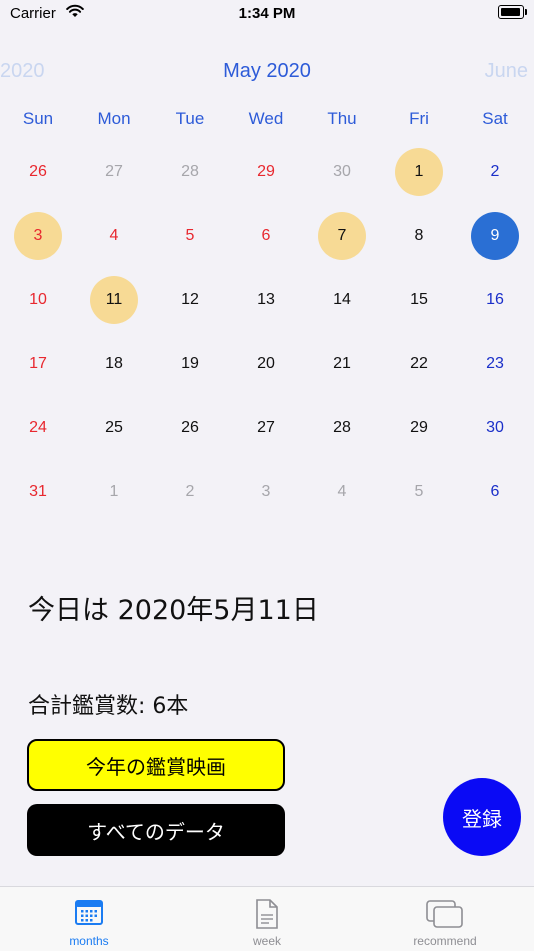 Image resolution: width=534 pixels, height=951 pixels. I want to click on tab-bar: months week recommend, so click(267, 918).